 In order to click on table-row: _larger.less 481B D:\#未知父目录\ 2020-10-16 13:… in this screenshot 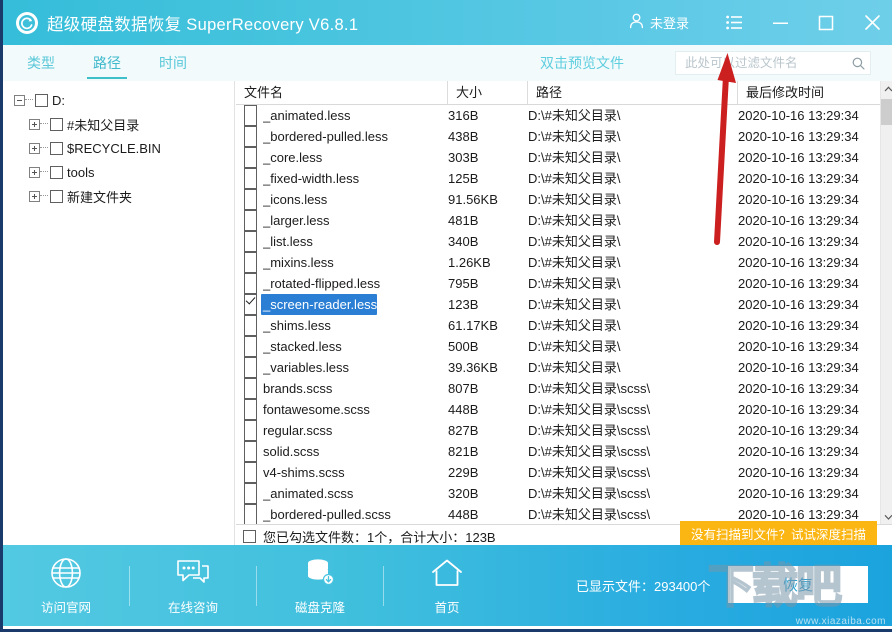, I will do `click(558, 220)`.